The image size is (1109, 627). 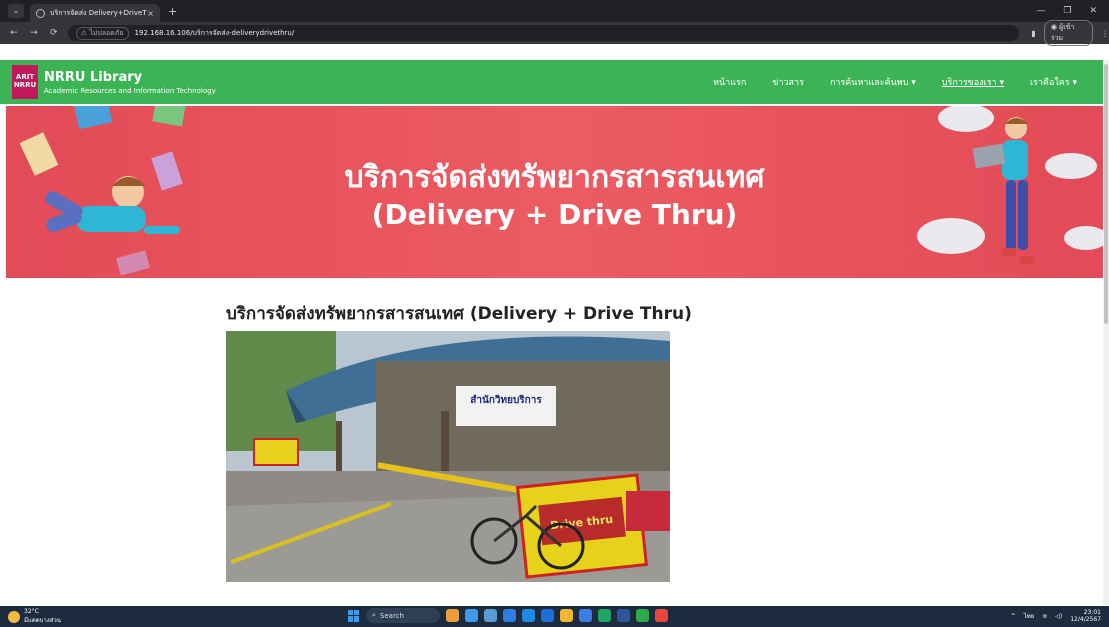 What do you see at coordinates (391, 615) in the screenshot?
I see `search-label: Search` at bounding box center [391, 615].